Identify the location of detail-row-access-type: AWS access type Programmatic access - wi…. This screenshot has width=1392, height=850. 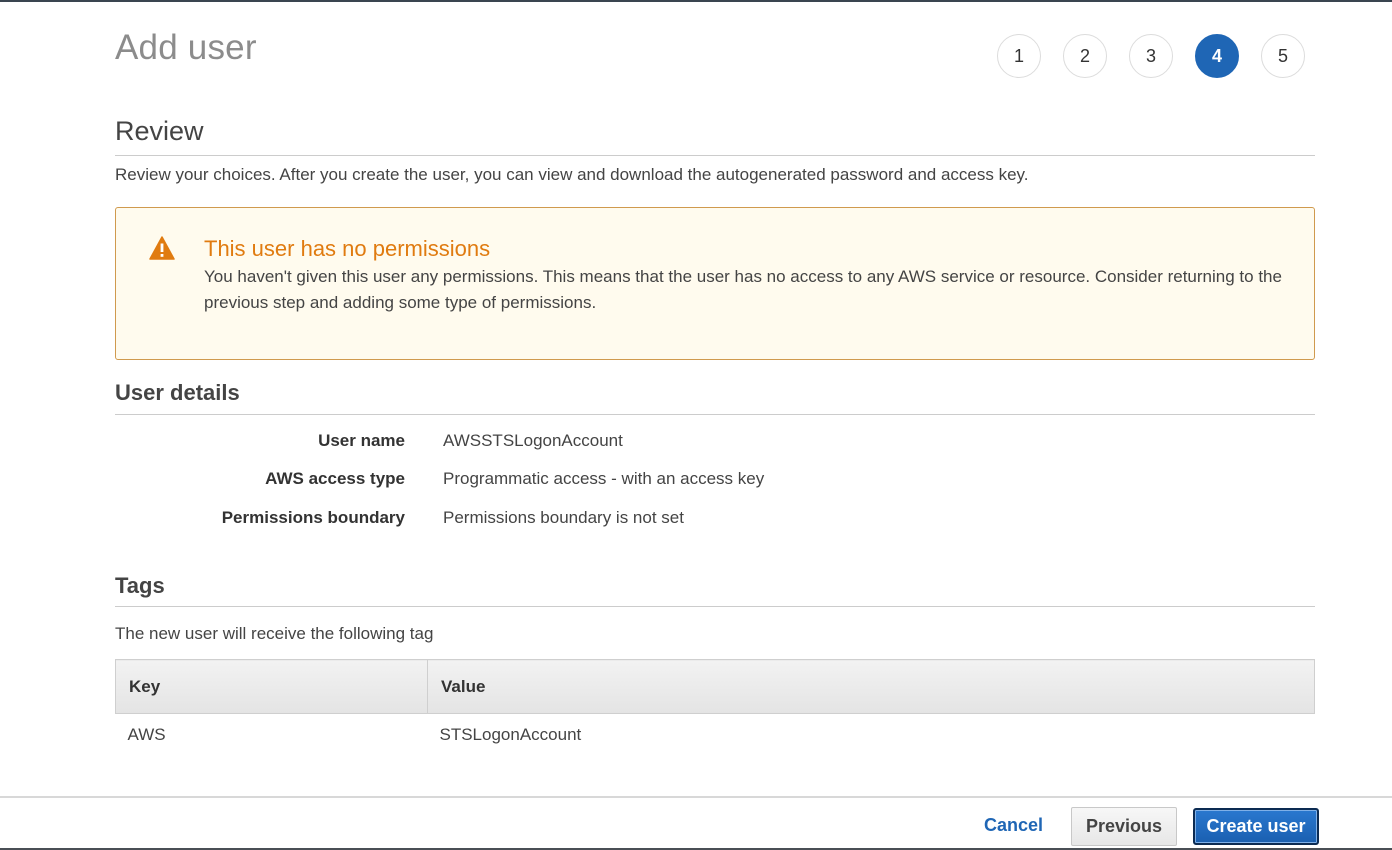
(715, 481).